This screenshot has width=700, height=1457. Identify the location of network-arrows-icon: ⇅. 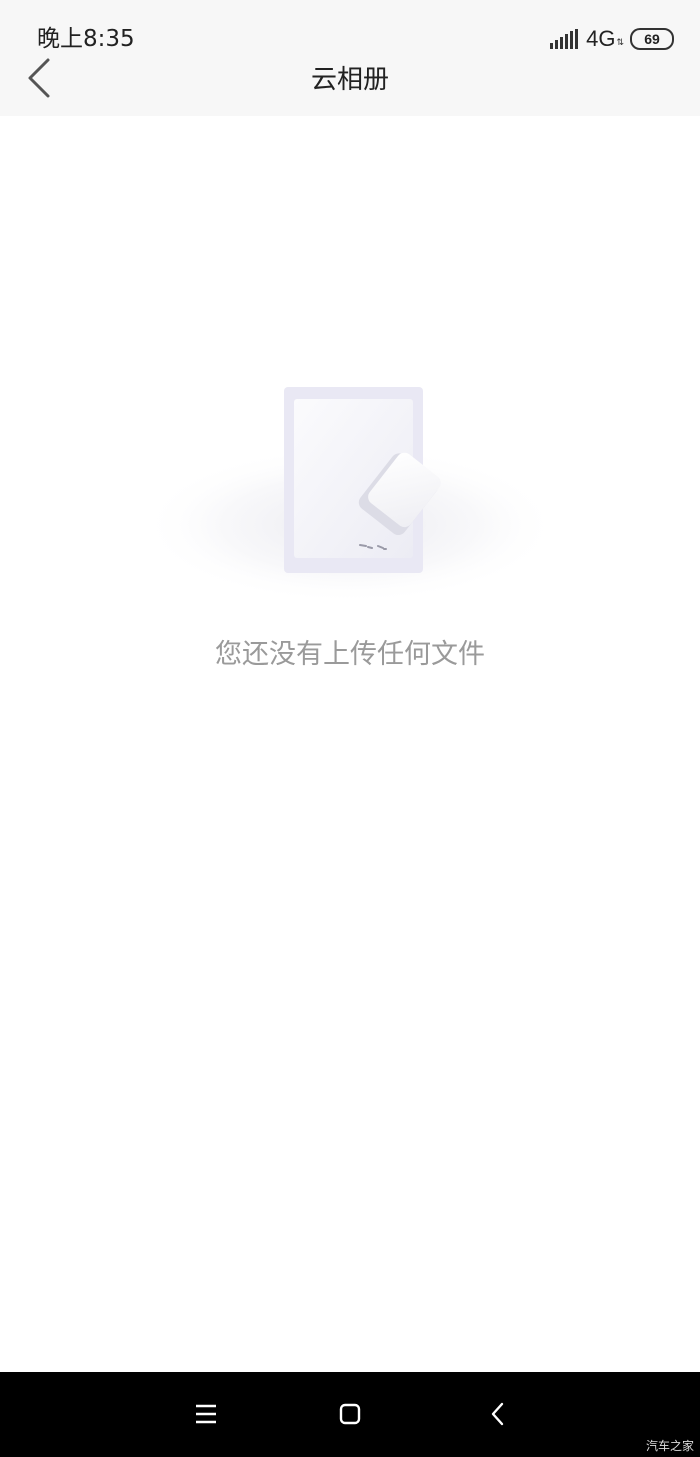
(620, 43).